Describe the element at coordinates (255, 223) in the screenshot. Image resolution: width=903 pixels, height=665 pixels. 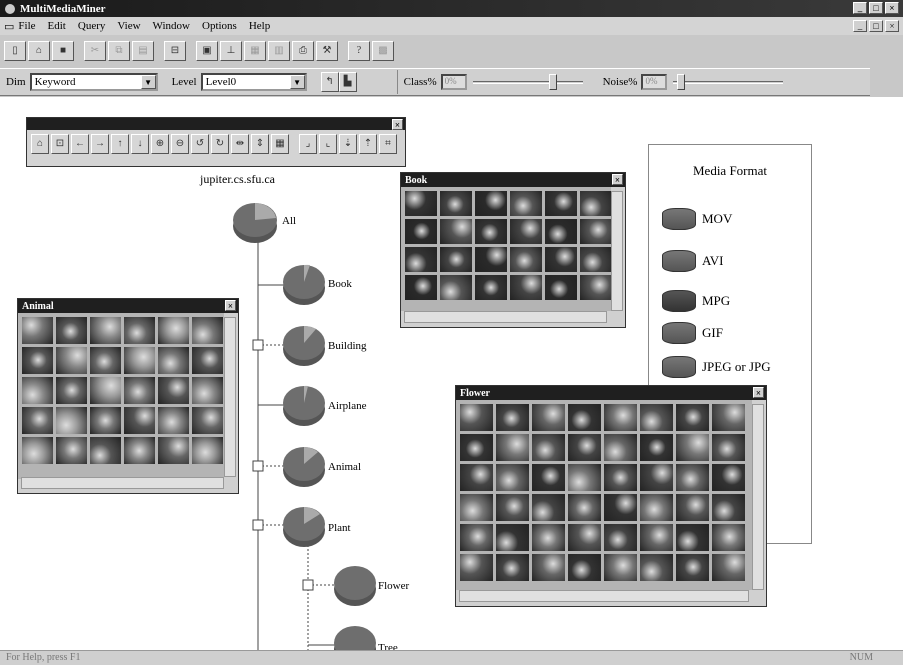
I see `pie-all` at that location.